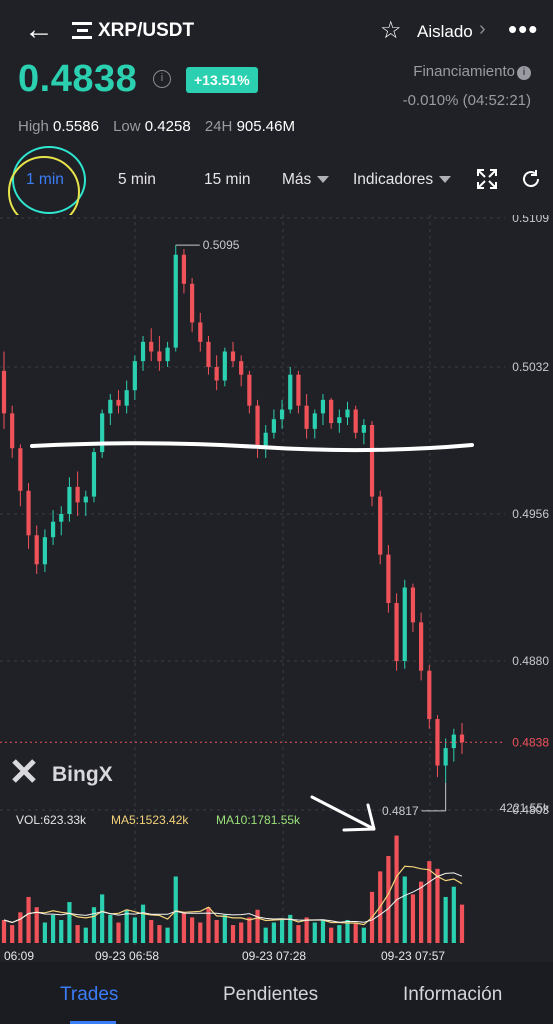 The width and height of the screenshot is (553, 1024). I want to click on pair-title: XRP/USDT, so click(146, 31).